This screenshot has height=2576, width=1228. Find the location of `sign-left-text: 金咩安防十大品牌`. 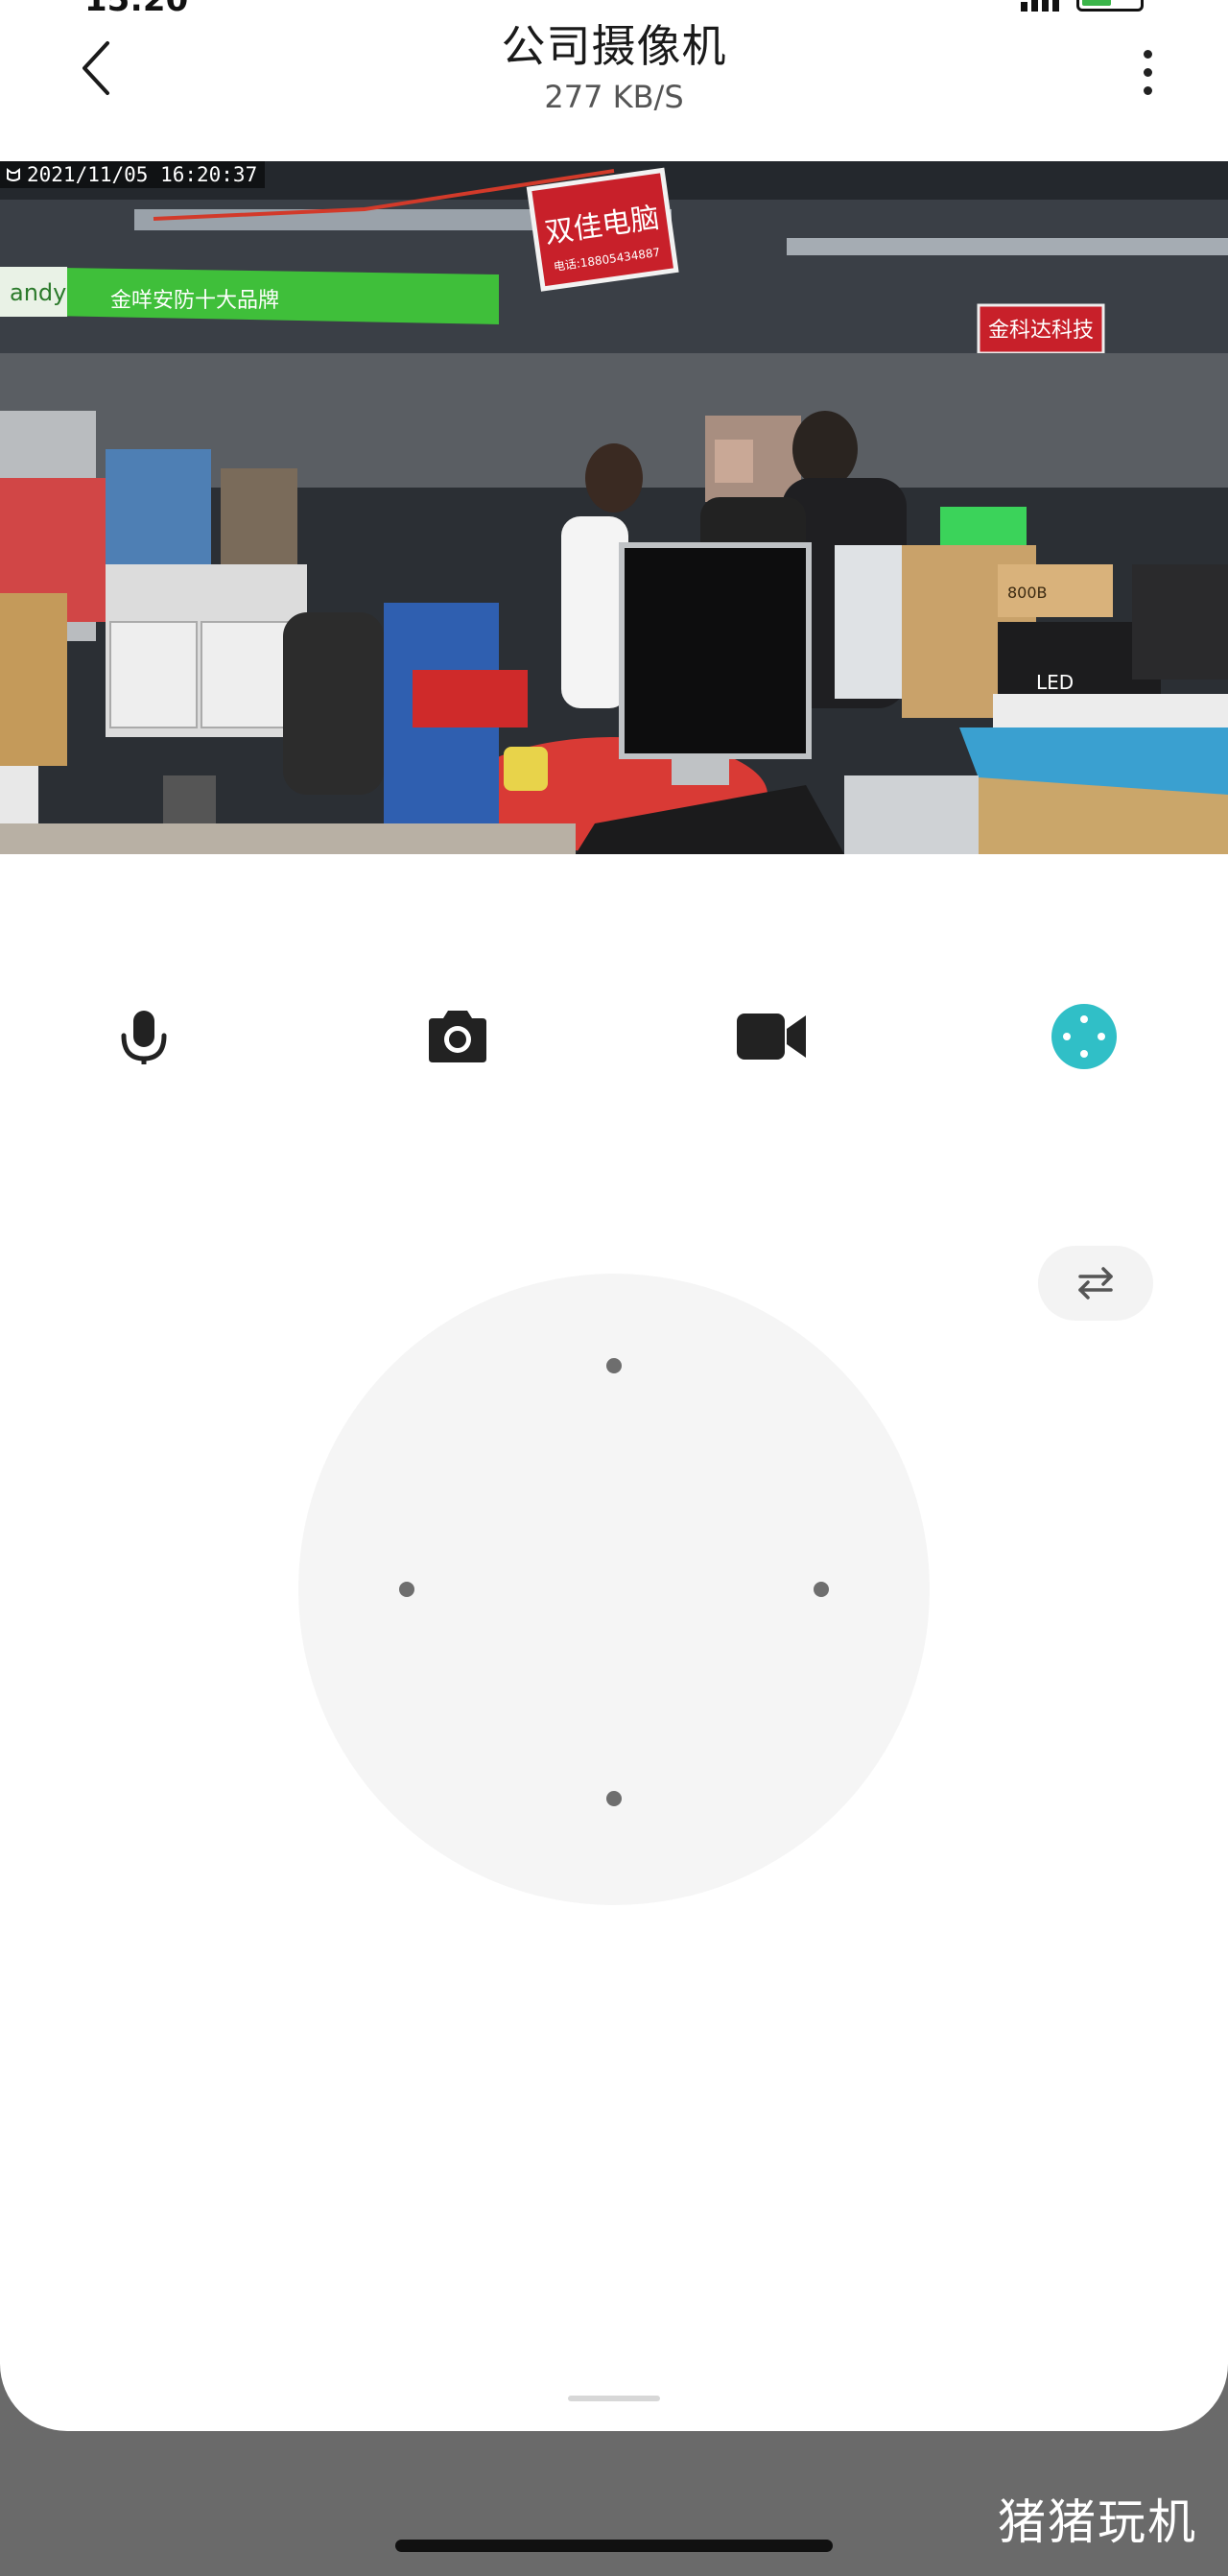

sign-left-text: 金咩安防十大品牌 is located at coordinates (194, 301).